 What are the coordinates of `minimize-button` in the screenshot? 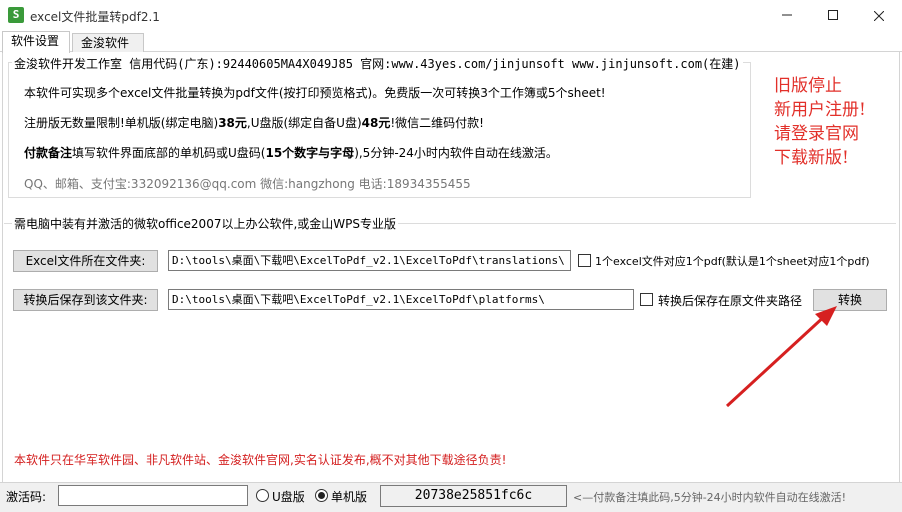 It's located at (787, 15).